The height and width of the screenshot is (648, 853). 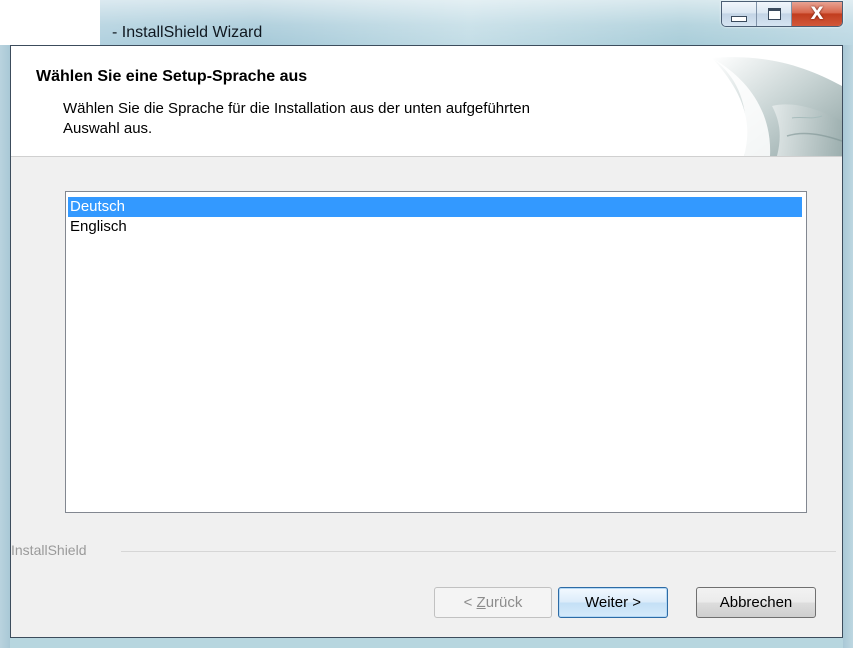 What do you see at coordinates (848, 346) in the screenshot?
I see `window-frame-right` at bounding box center [848, 346].